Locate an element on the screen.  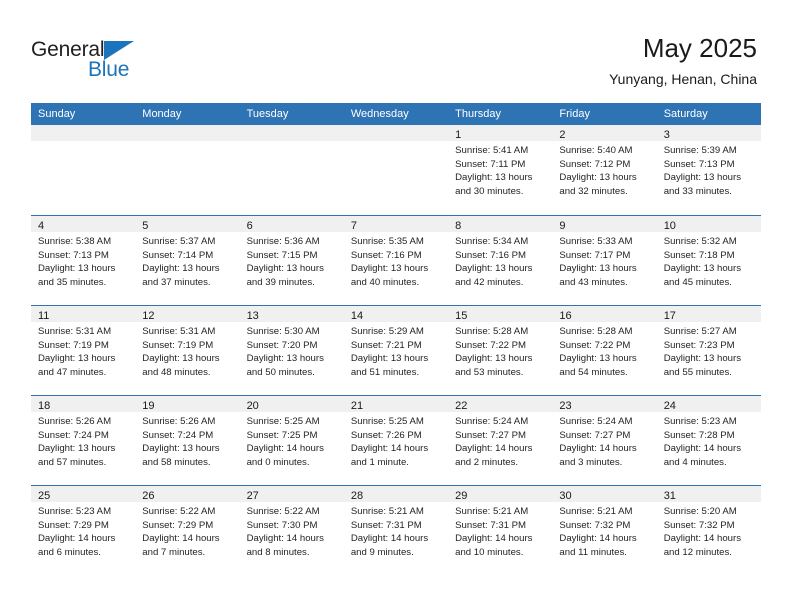
daylight-text-line2: and 6 minutes. is located at coordinates (69, 552).